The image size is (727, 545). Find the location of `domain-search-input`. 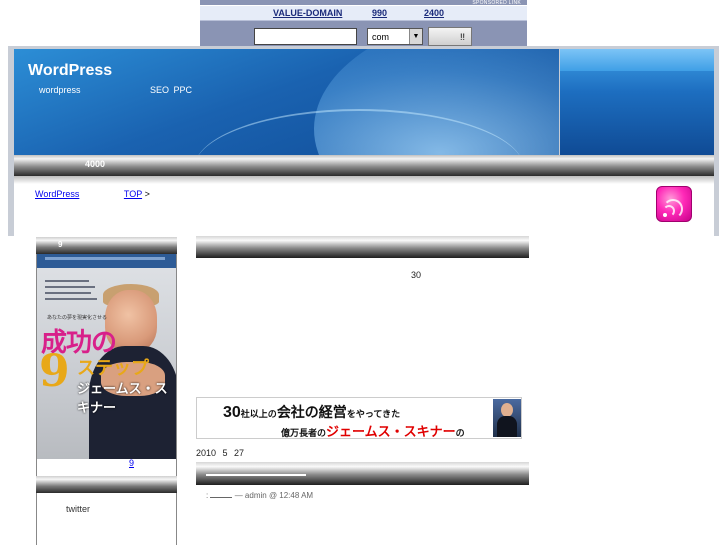

domain-search-input is located at coordinates (305, 36).